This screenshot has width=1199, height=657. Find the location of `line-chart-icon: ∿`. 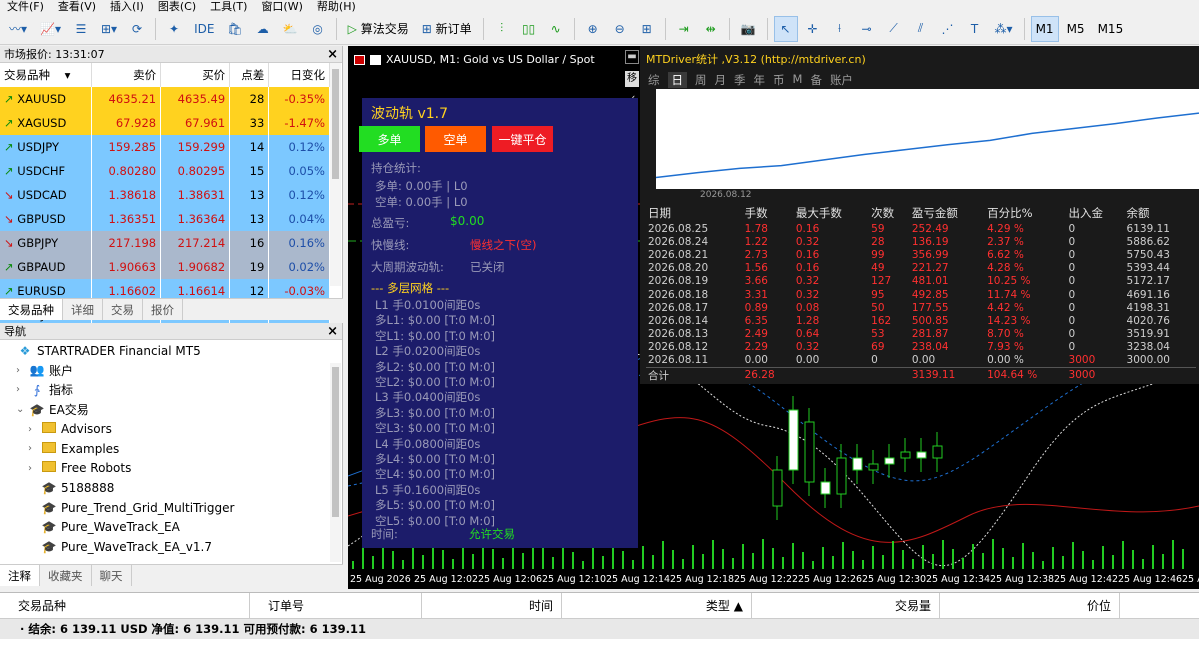

line-chart-icon: ∿ is located at coordinates (556, 29).